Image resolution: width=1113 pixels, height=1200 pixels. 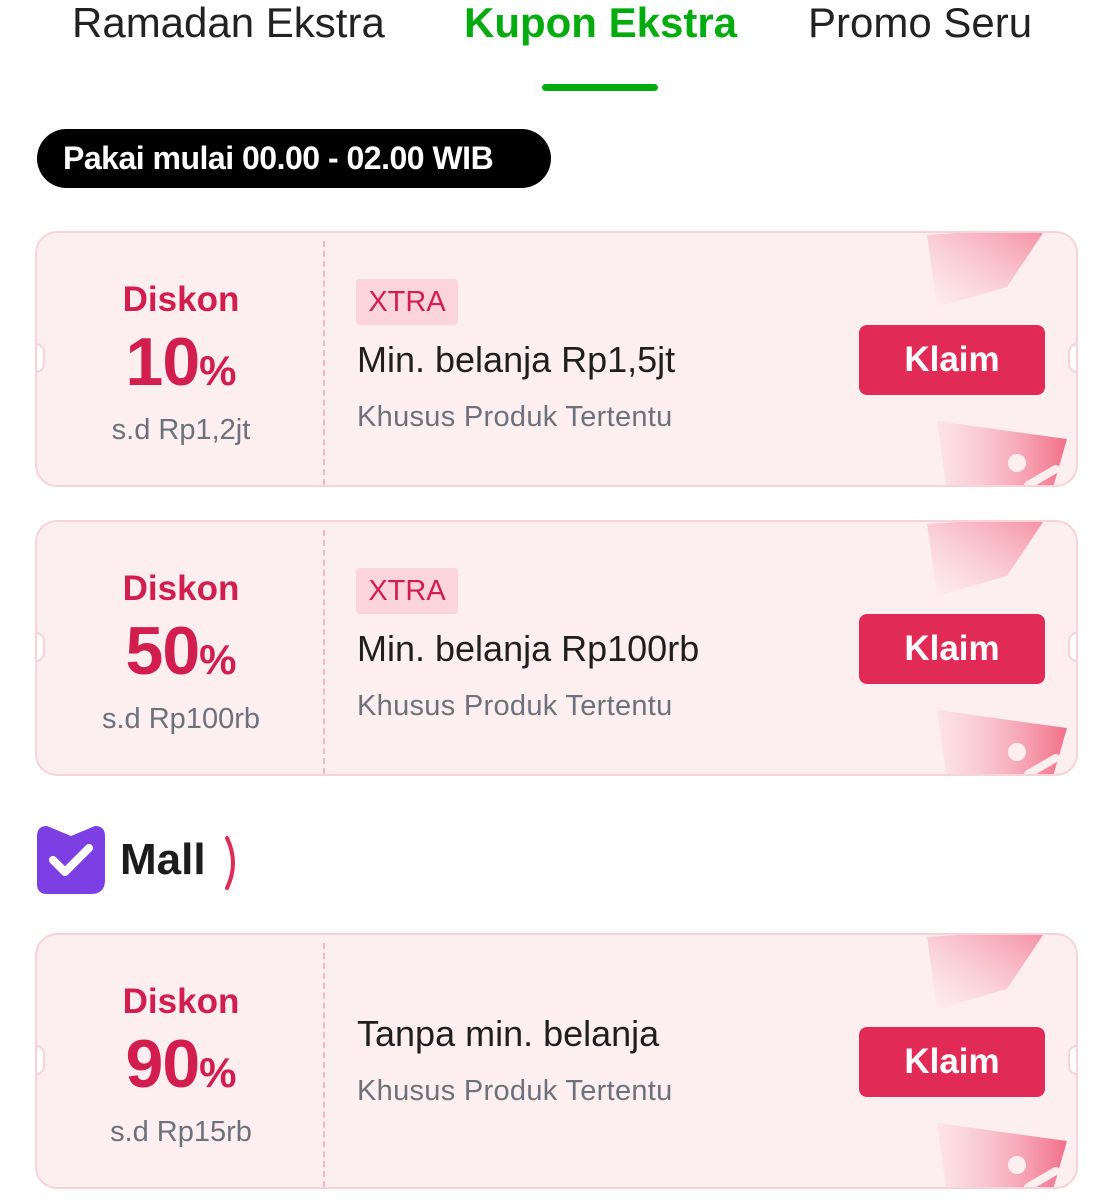 I want to click on discount-block: Diskon 10% s.d Rp1,2jt, so click(x=181, y=359).